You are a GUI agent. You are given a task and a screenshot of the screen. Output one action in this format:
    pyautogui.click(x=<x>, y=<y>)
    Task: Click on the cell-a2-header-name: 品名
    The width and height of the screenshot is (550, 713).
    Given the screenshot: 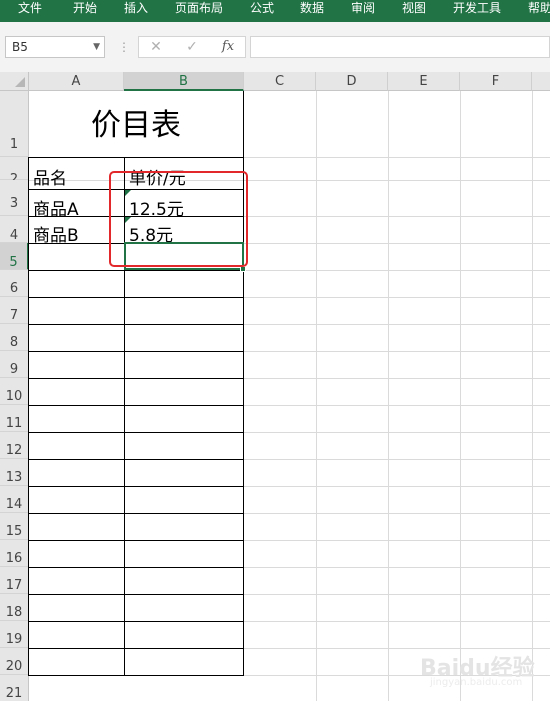 What is the action you would take?
    pyautogui.click(x=50, y=176)
    